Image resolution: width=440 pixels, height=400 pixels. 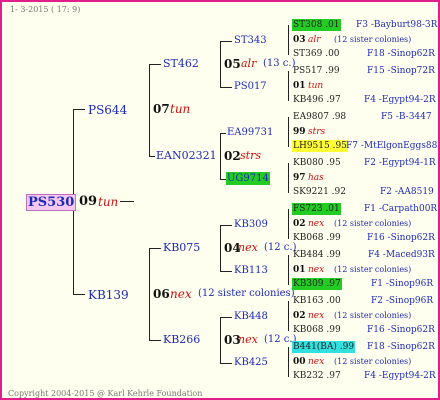 I want to click on gen3-id: EA99731, so click(x=250, y=133).